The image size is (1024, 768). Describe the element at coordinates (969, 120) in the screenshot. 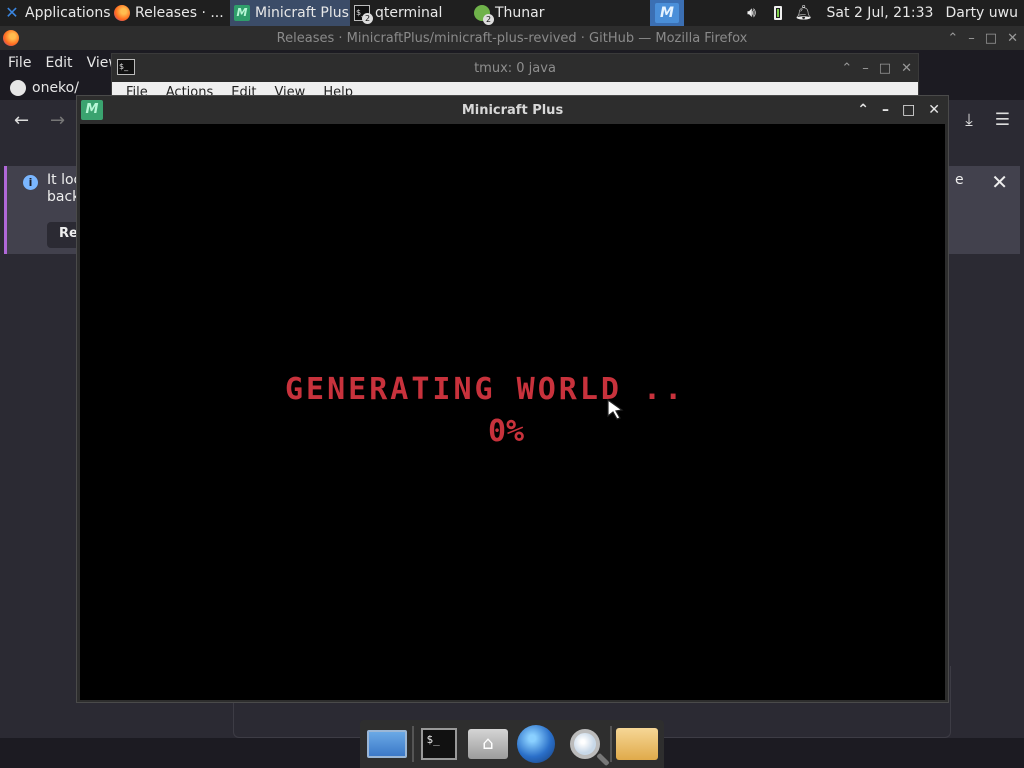

I see `download-icon: ⤓` at that location.